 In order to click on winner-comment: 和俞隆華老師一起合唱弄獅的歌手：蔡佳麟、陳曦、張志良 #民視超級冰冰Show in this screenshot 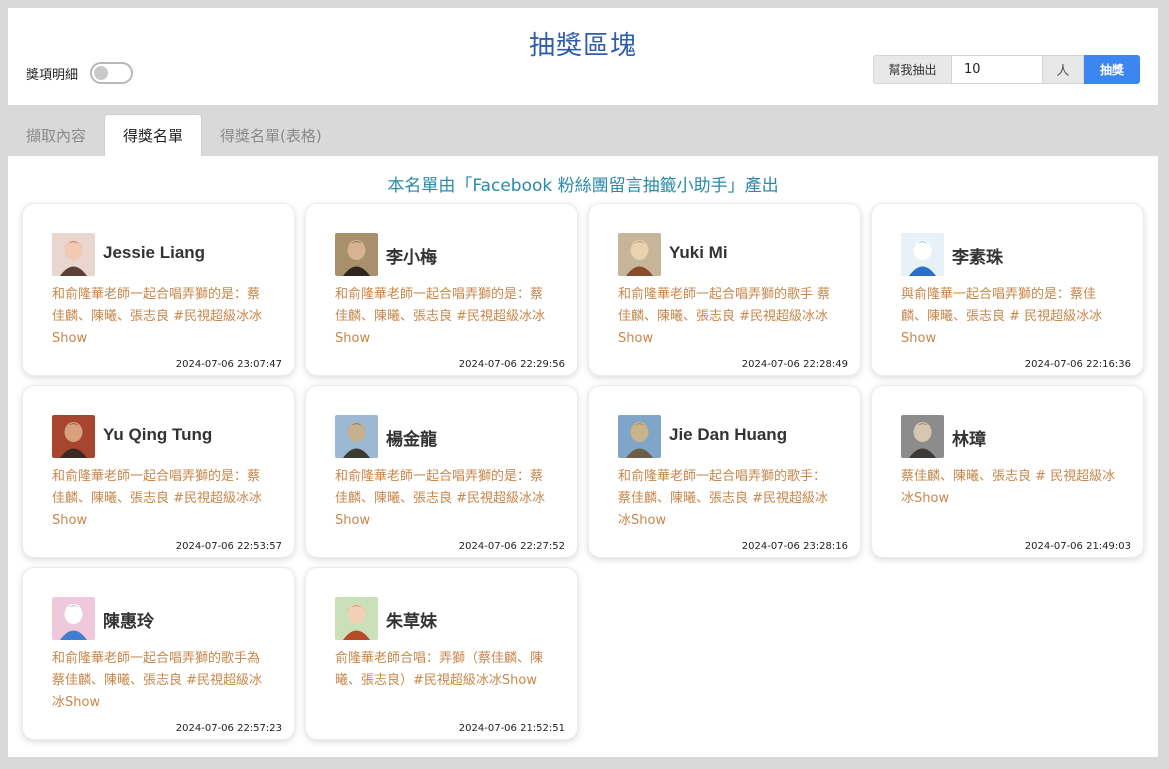, I will do `click(723, 498)`.